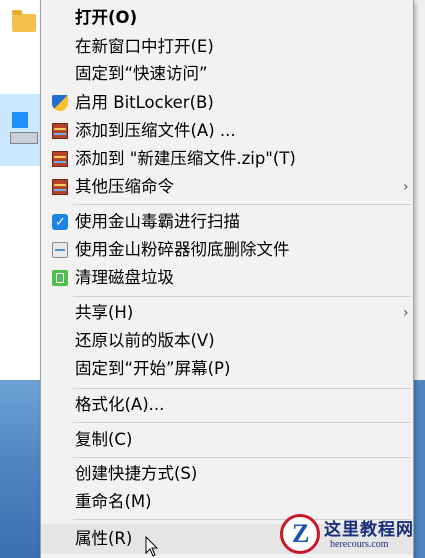  I want to click on menu-item-pin-start: 固定到“开始”屏幕(P), so click(227, 369).